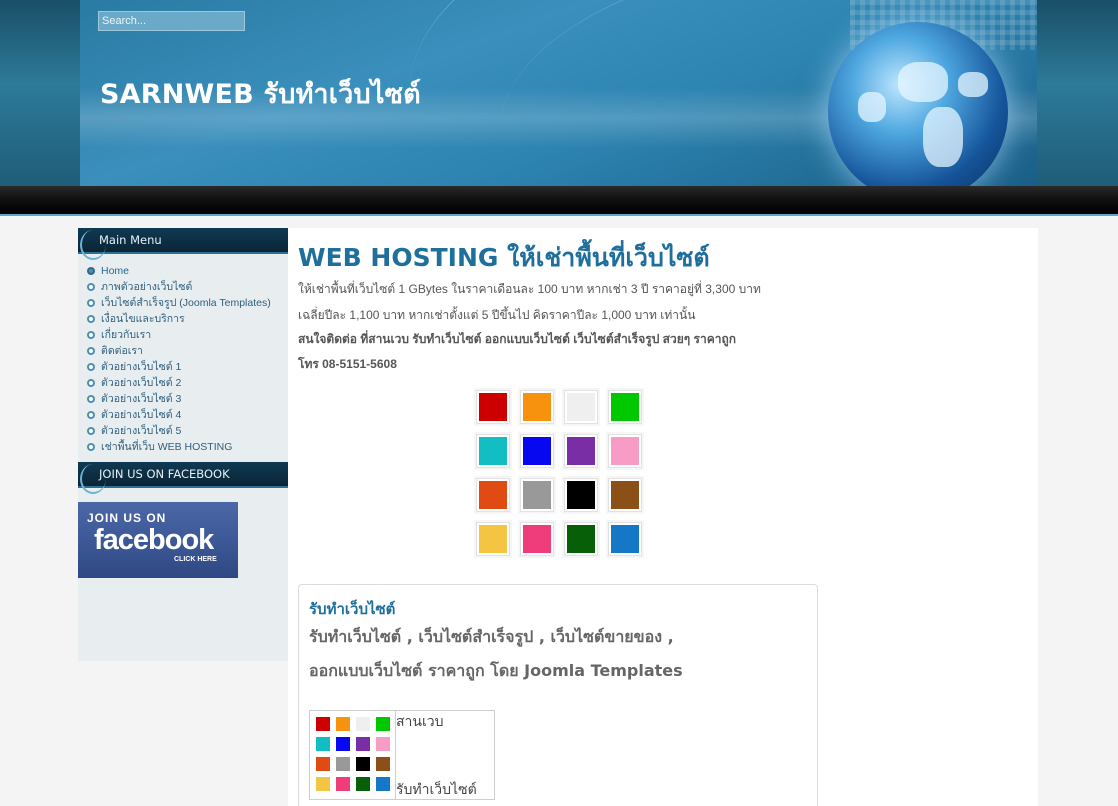 The width and height of the screenshot is (1118, 806). I want to click on menu-item-terms: เงื่อนไขและบริการ, so click(183, 320).